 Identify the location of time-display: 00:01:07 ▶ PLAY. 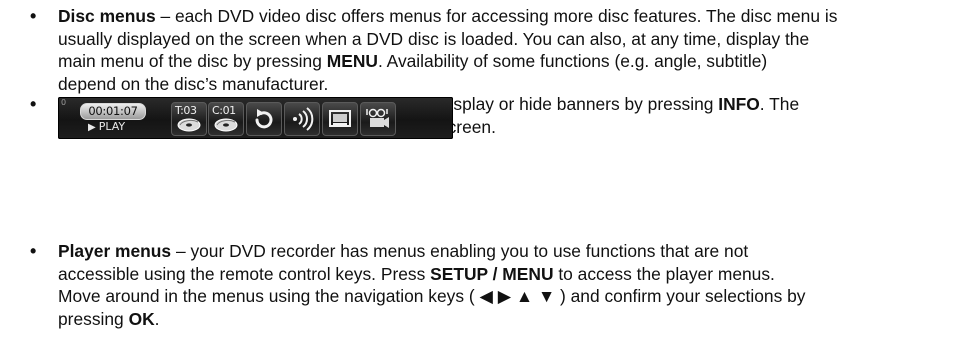
(122, 117).